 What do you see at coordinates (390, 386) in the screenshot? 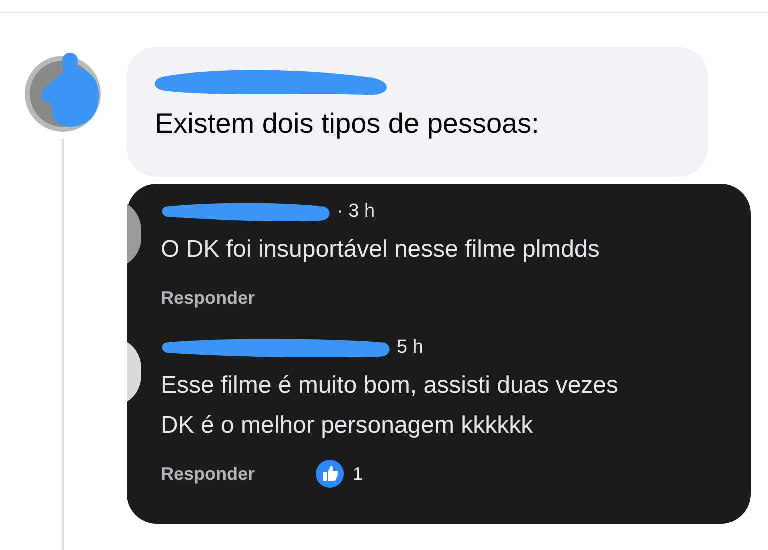
I see `reply-text: Esse filme é muito bom, assisti duas vezes` at bounding box center [390, 386].